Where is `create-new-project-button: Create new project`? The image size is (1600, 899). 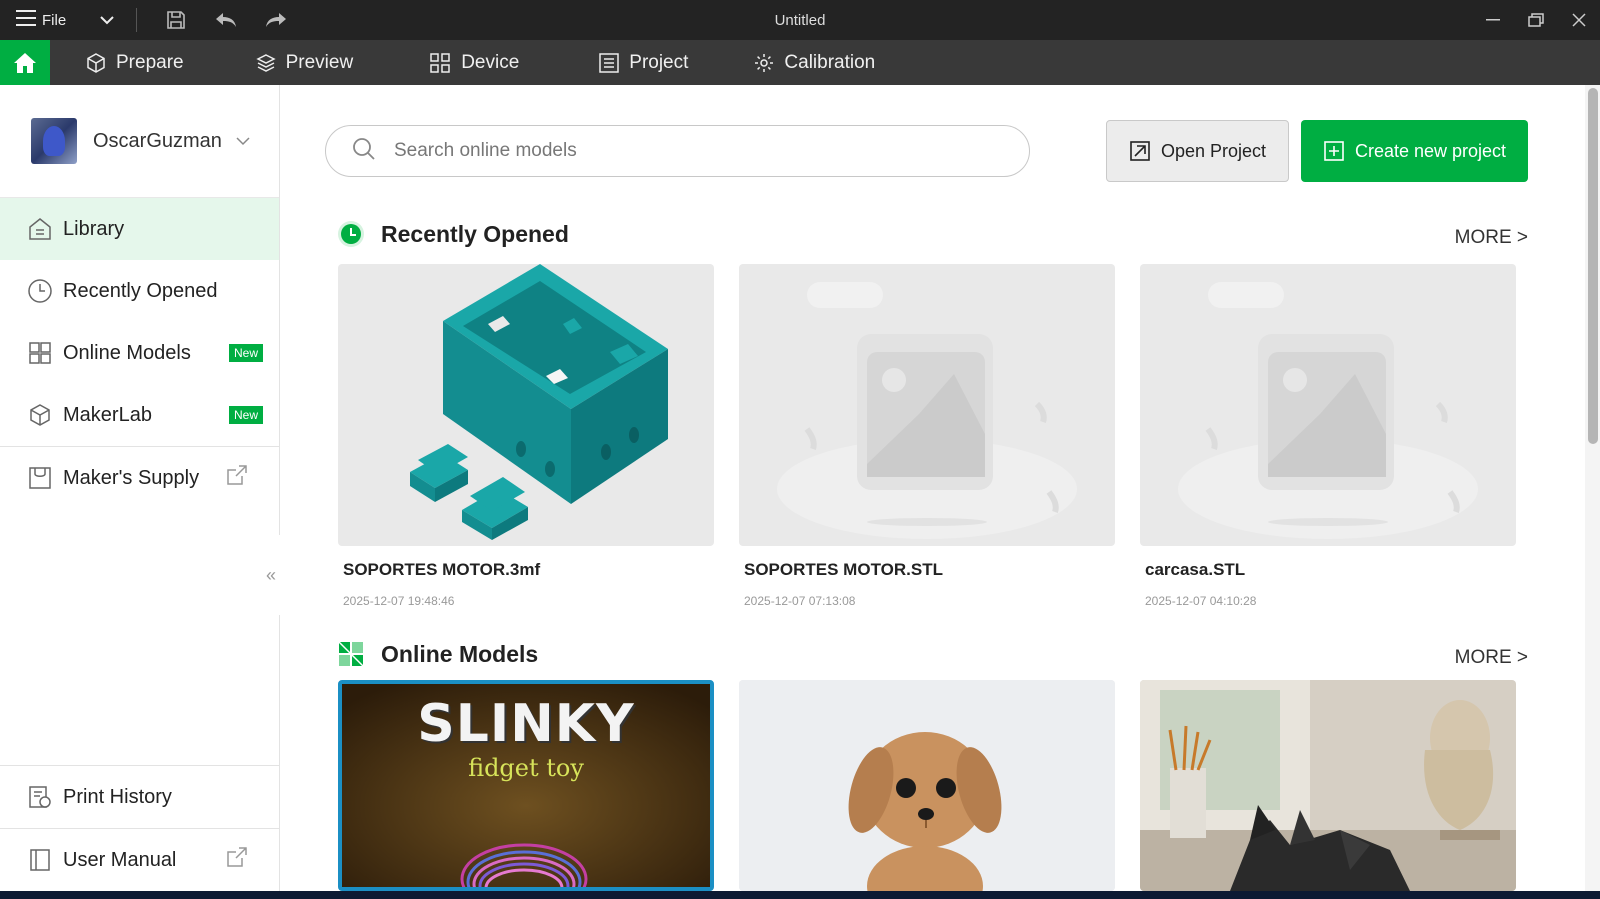 create-new-project-button: Create new project is located at coordinates (1414, 151).